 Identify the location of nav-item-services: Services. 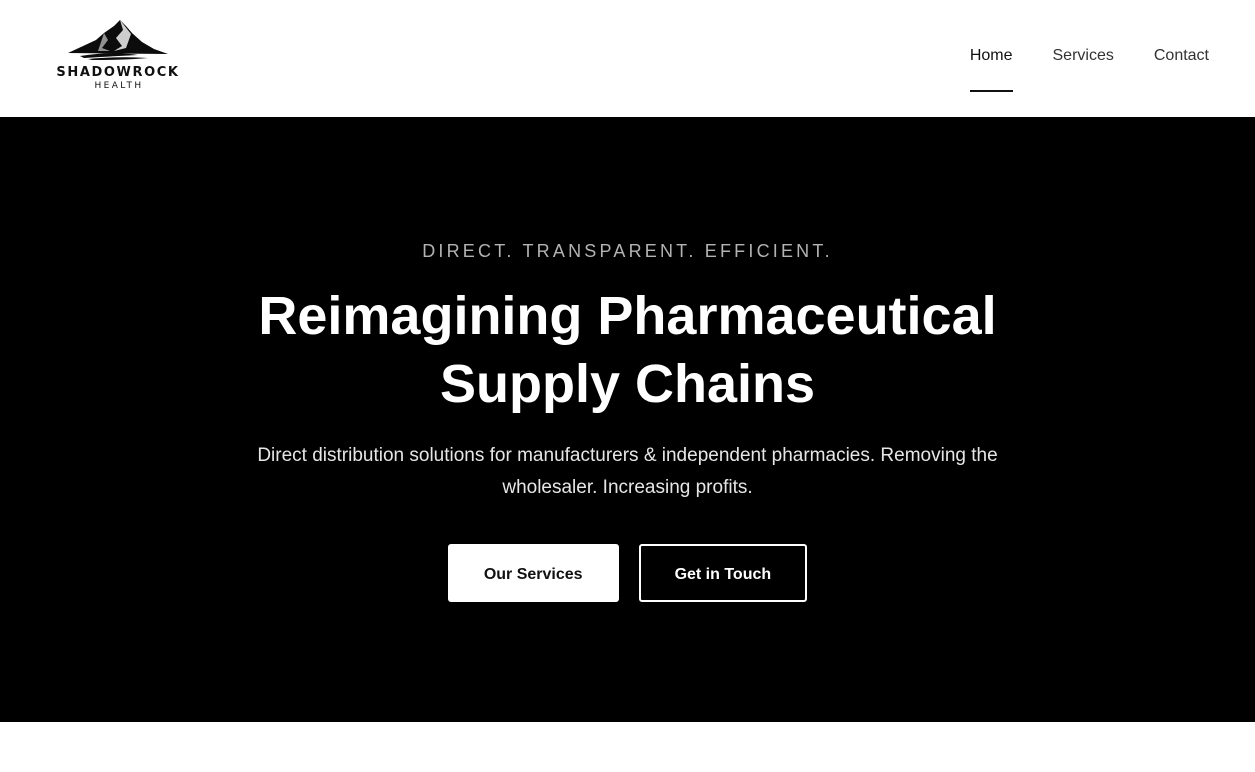
(1083, 56).